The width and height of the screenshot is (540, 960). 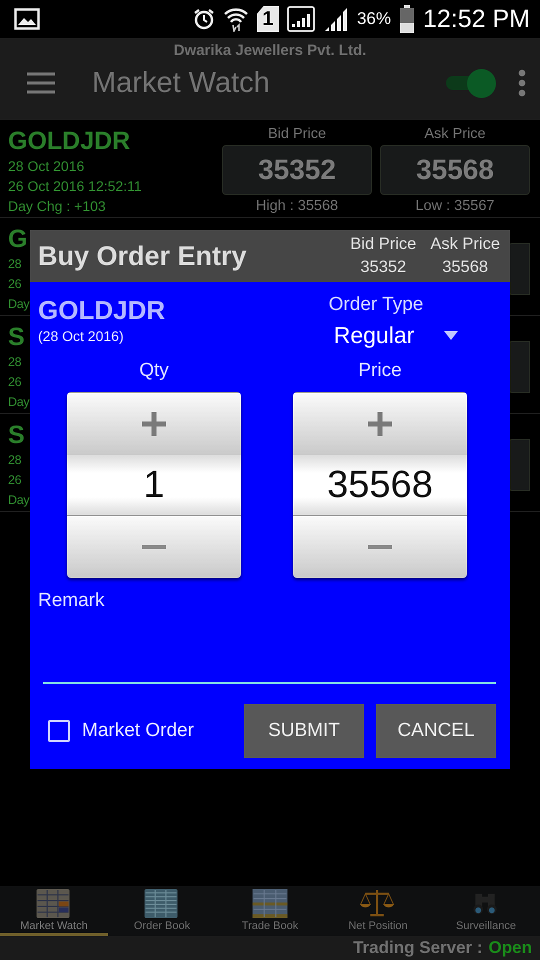 I want to click on low-price: Low : 35567, so click(x=454, y=206).